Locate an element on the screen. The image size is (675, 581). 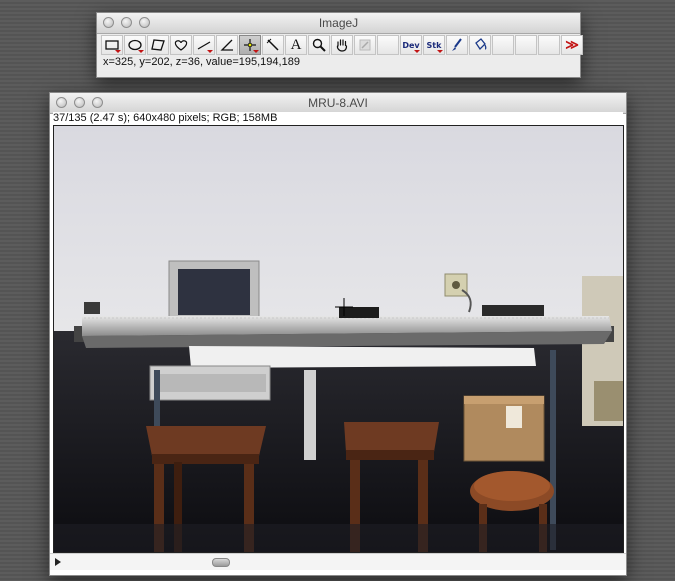
magnifier-tool is located at coordinates (319, 45).